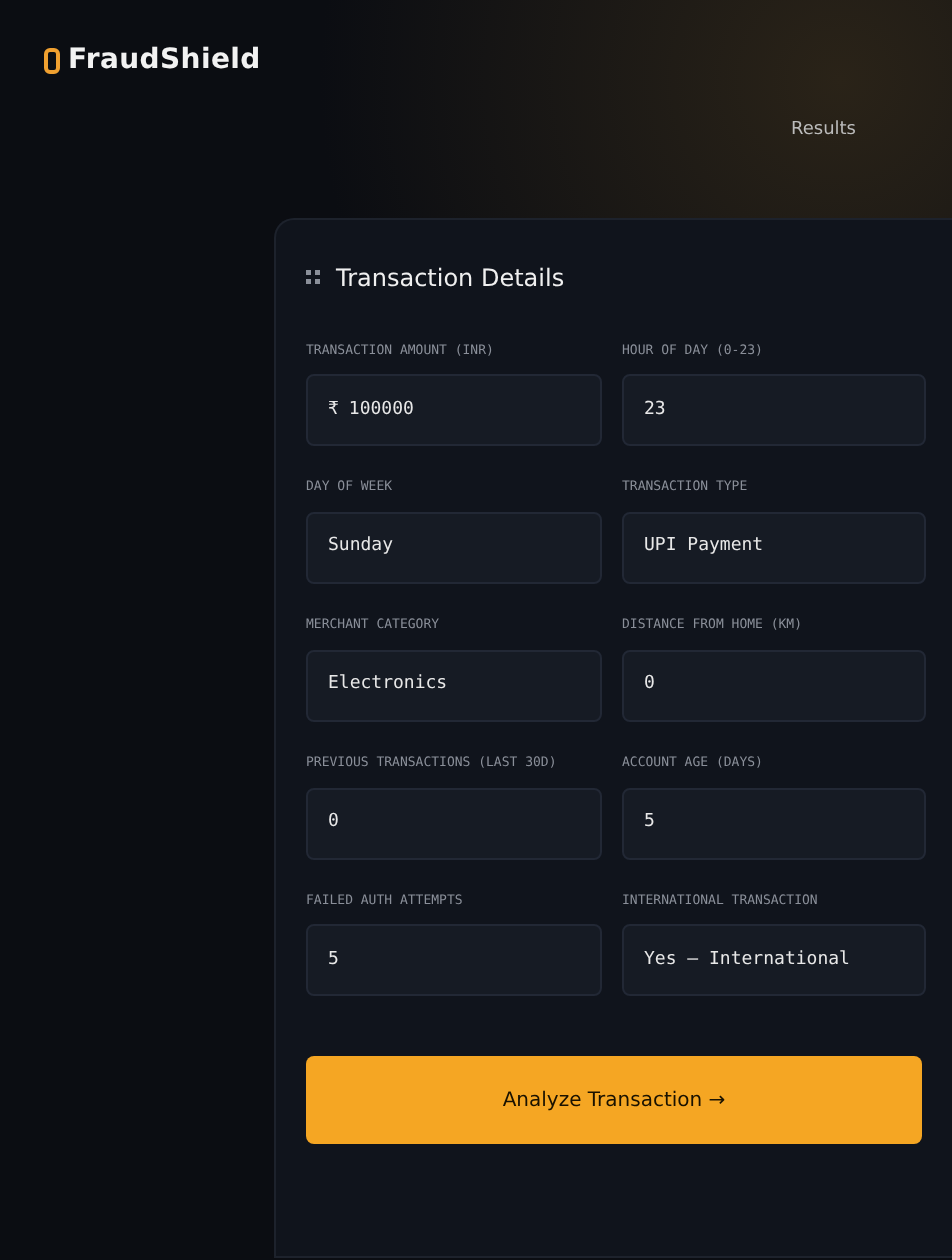  What do you see at coordinates (454, 410) in the screenshot?
I see `input-field: ₹ 100000` at bounding box center [454, 410].